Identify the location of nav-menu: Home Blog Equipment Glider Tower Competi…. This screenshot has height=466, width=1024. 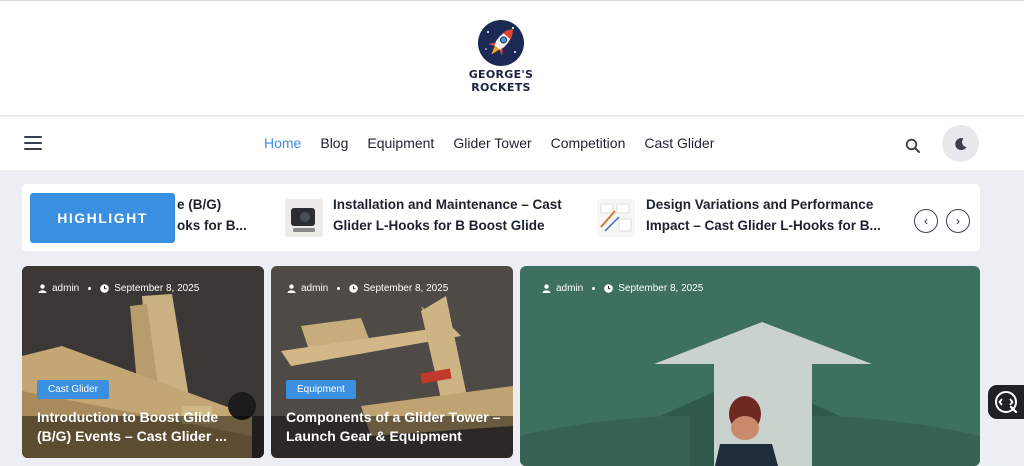
(498, 143).